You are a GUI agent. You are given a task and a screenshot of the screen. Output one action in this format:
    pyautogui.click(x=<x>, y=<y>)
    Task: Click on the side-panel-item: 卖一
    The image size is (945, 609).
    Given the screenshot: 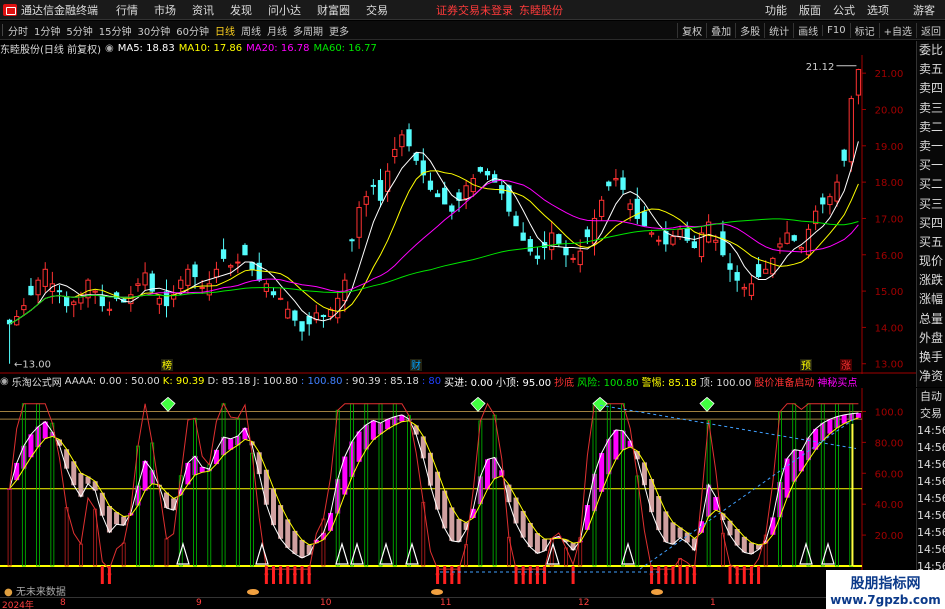 What is the action you would take?
    pyautogui.click(x=931, y=146)
    